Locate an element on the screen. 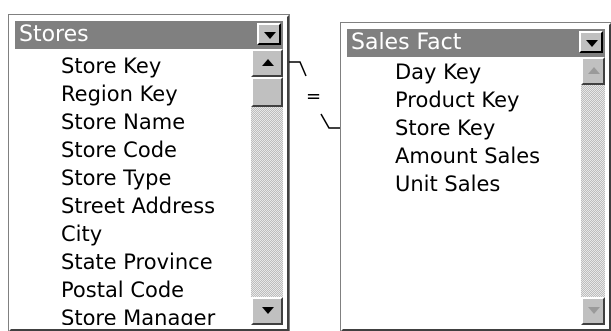  sales-fact-vertical-scrollbar is located at coordinates (593, 191).